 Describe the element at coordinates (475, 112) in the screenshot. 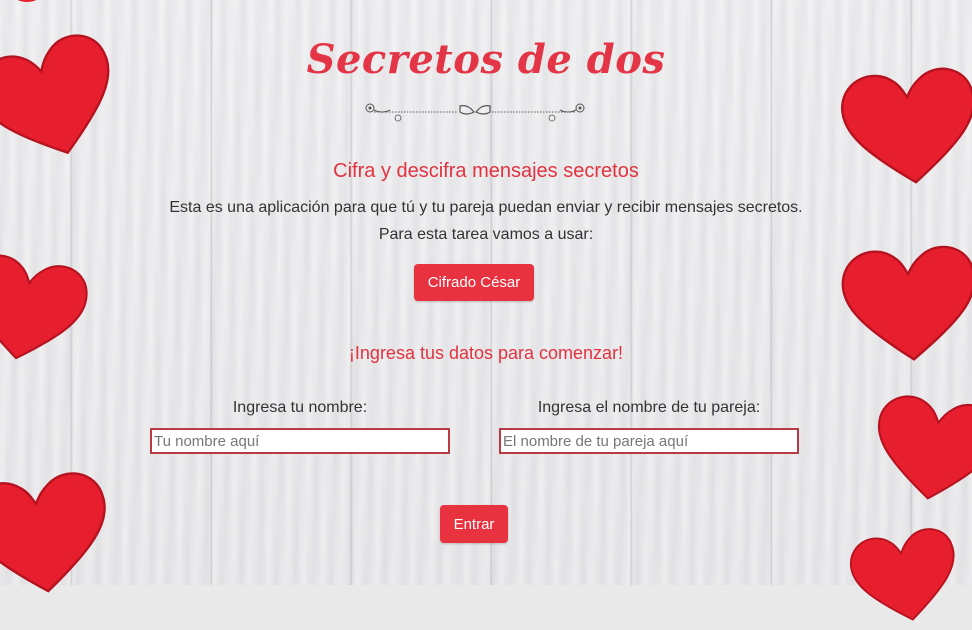

I see `ornament-divider-icon` at that location.